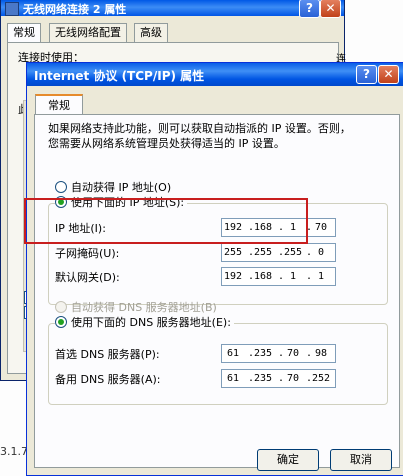 The width and height of the screenshot is (403, 476). I want to click on background-help-button: ?, so click(309, 9).